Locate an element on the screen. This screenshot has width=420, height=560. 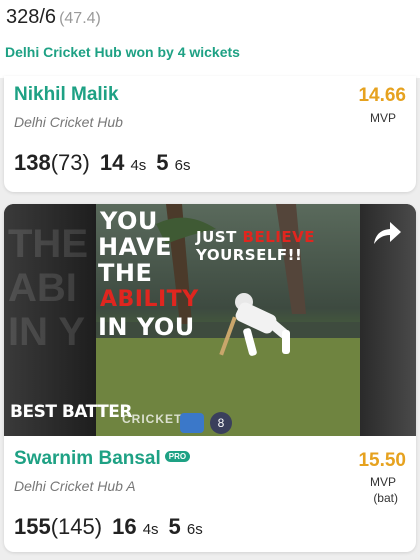
poster-line-5: IN YOU is located at coordinates (146, 327).